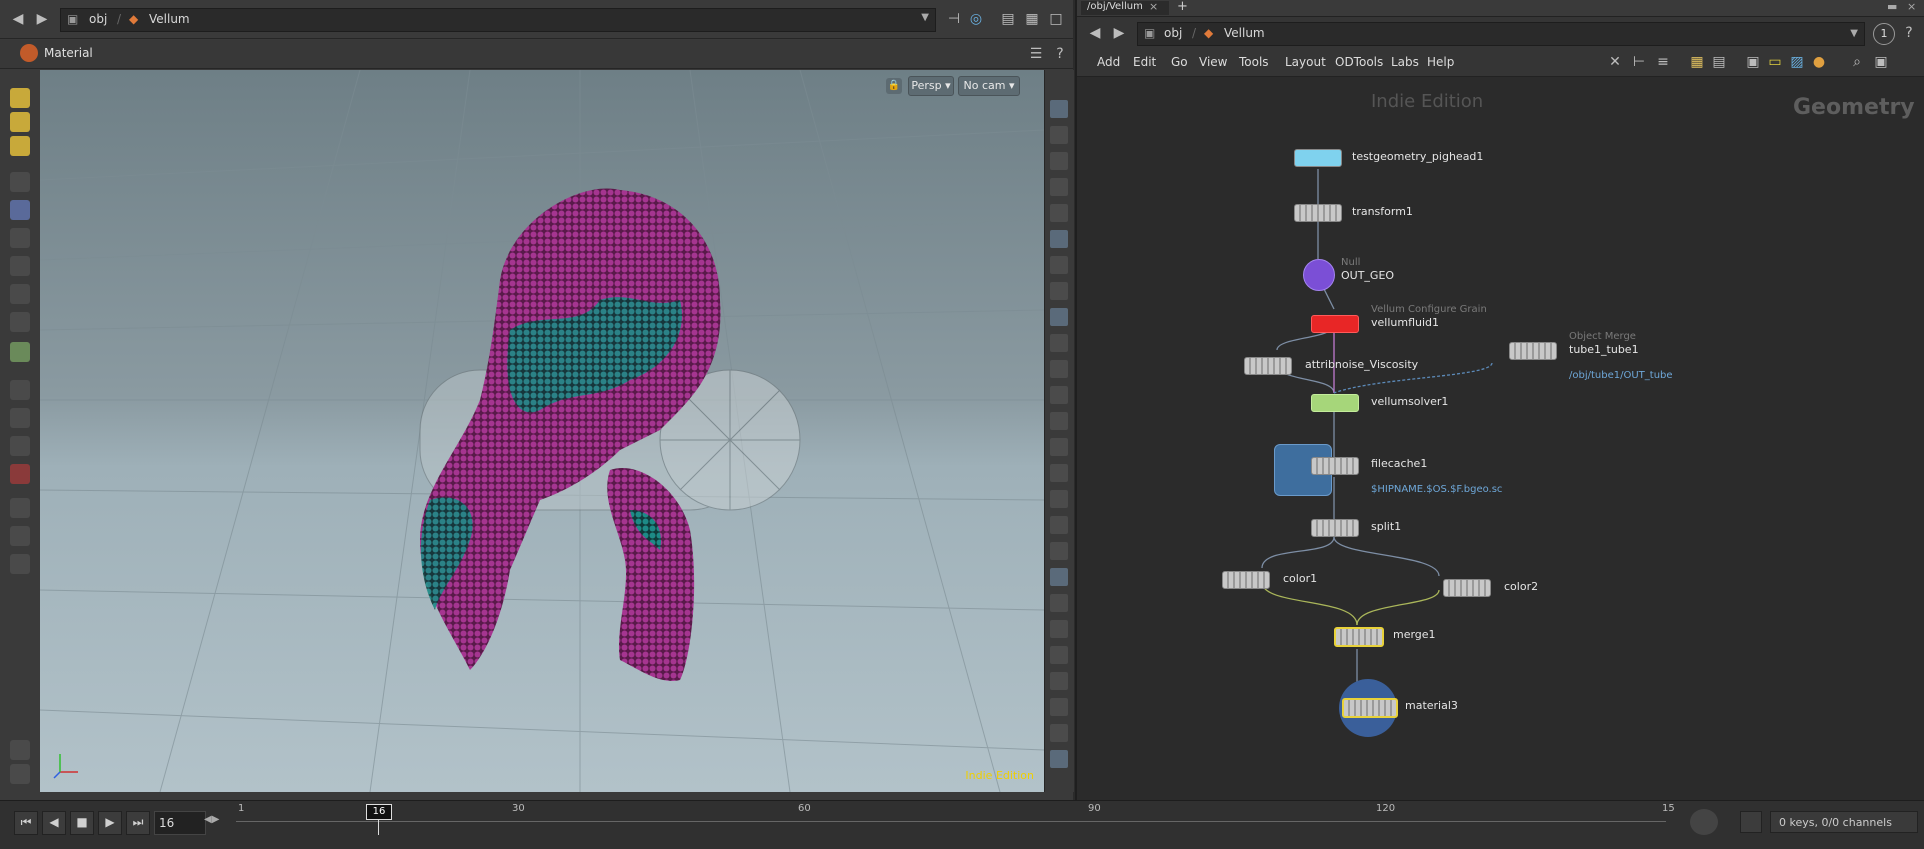 The image size is (1924, 849). What do you see at coordinates (1370, 708) in the screenshot?
I see `node-material` at bounding box center [1370, 708].